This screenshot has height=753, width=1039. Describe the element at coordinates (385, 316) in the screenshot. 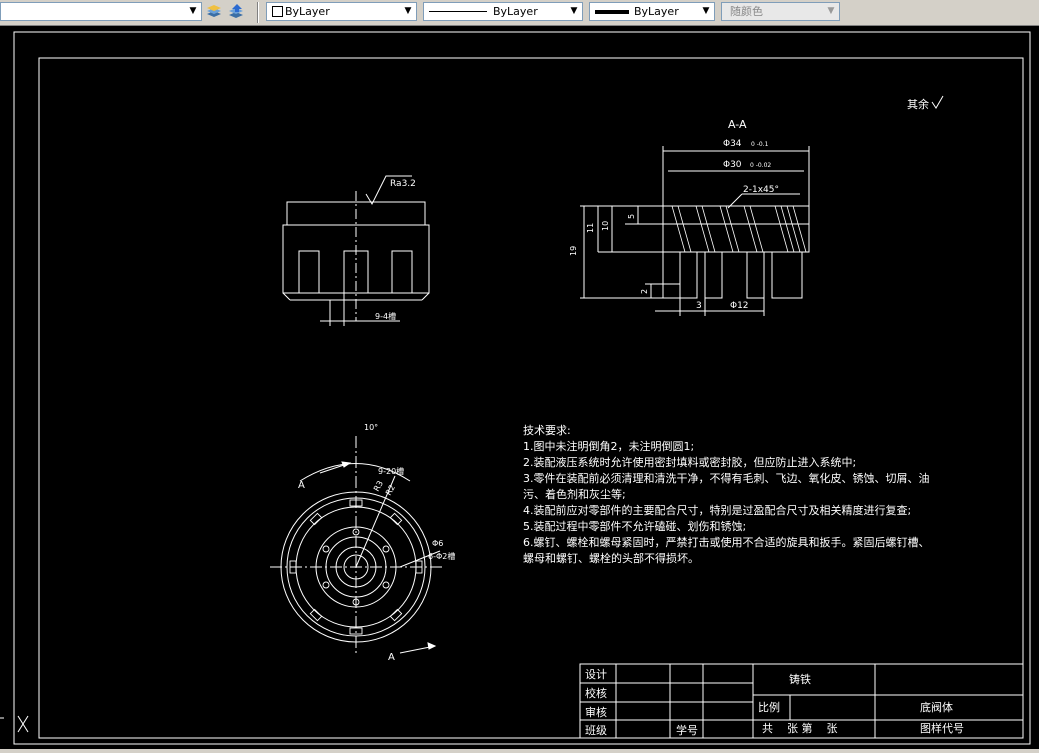

I see `dim-slot: 9-4槽` at that location.